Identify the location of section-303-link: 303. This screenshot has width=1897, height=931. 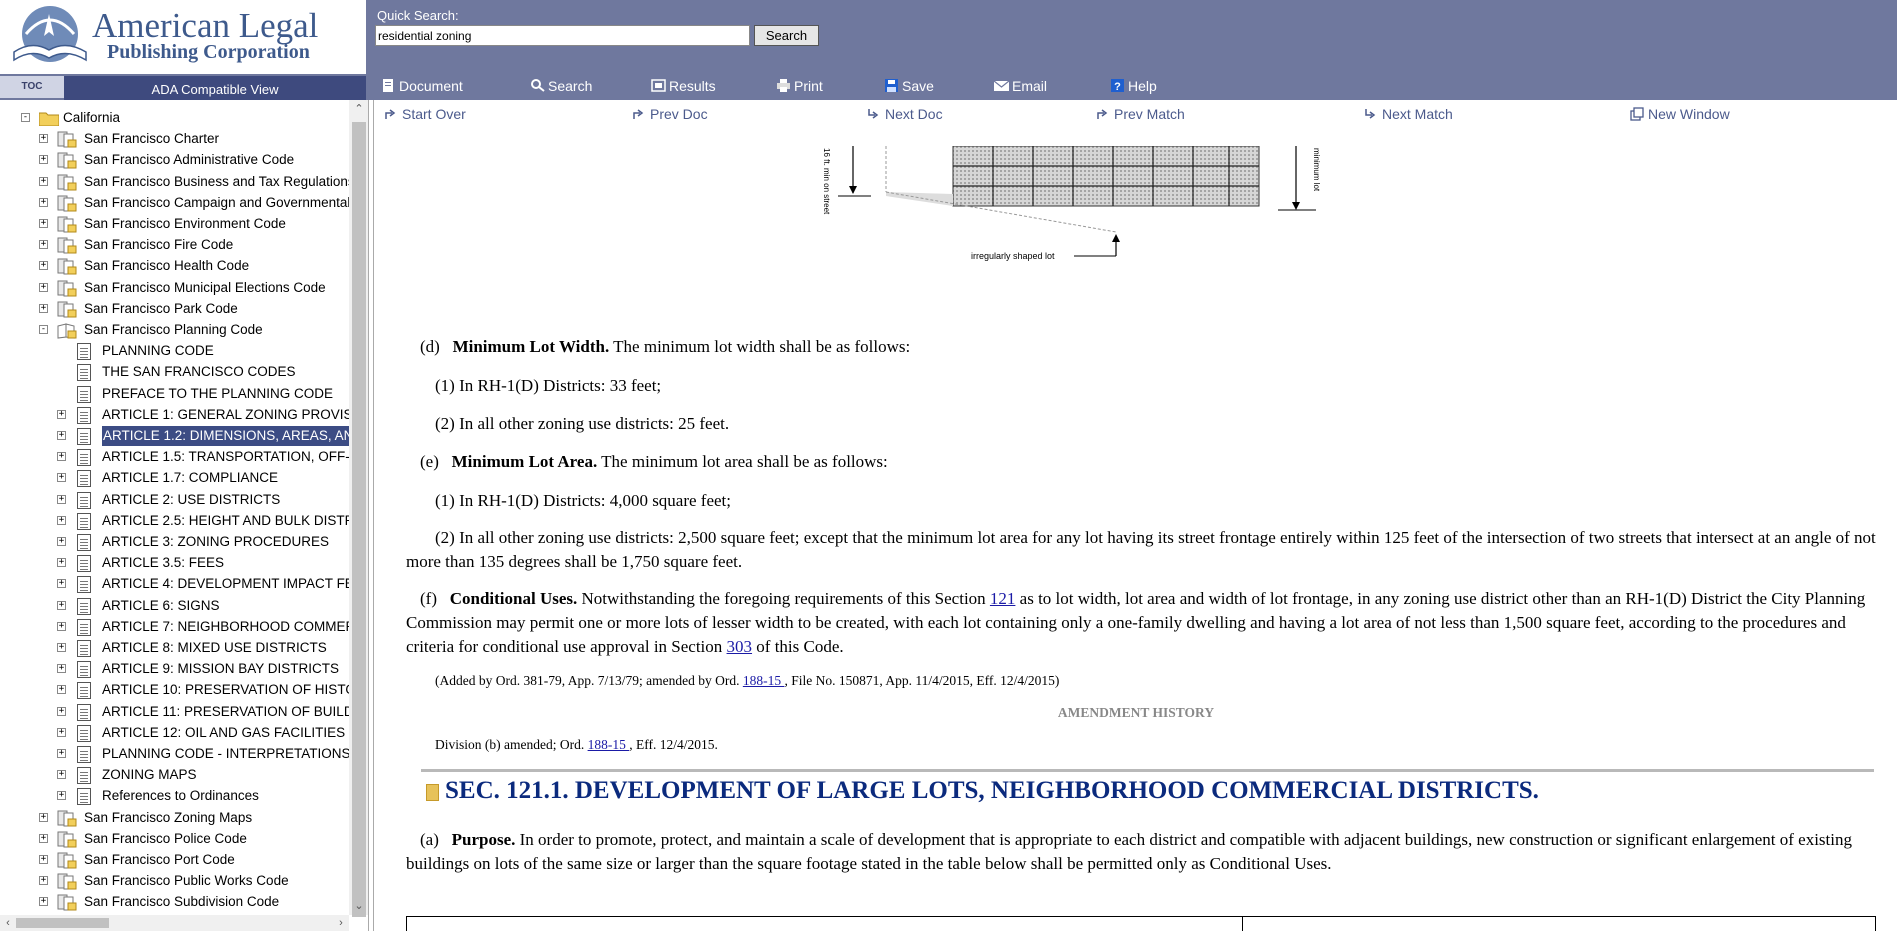
(740, 646).